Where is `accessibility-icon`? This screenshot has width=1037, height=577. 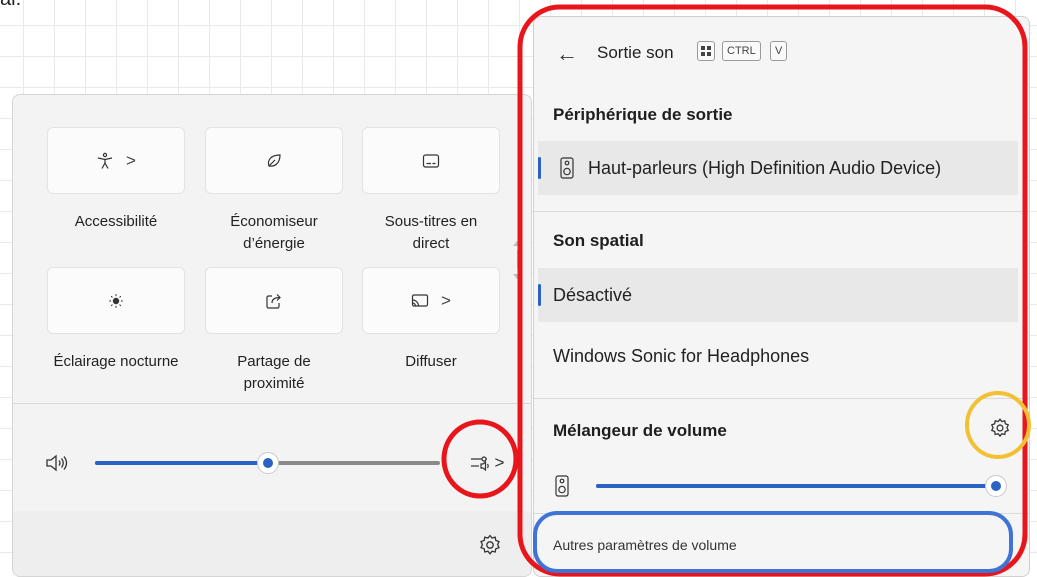 accessibility-icon is located at coordinates (105, 160).